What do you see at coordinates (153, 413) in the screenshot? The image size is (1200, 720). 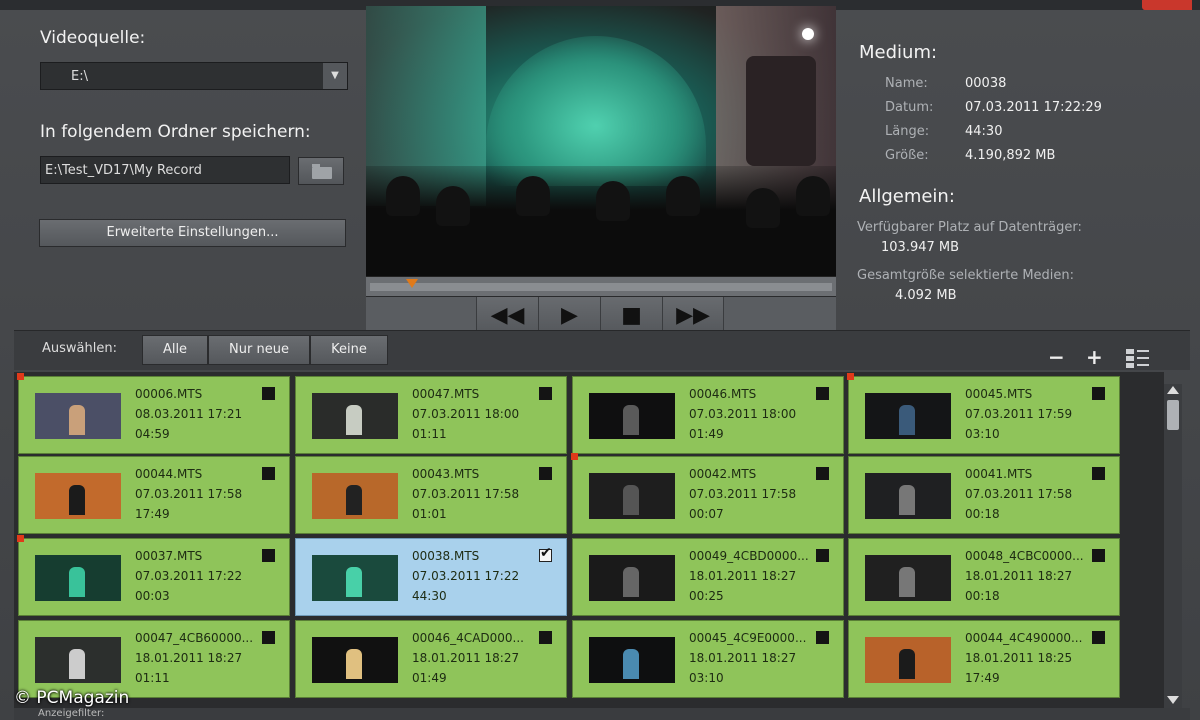 I see `media-tile: 00006.MTS 08.03.2011 17:21 04:59` at bounding box center [153, 413].